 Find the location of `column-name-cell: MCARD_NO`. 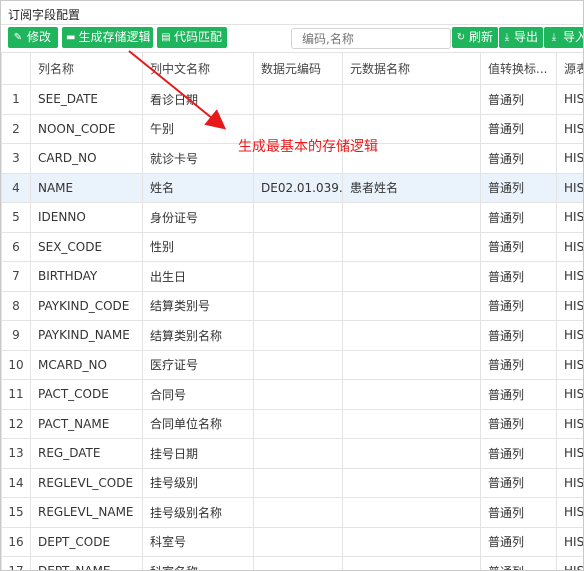

column-name-cell: MCARD_NO is located at coordinates (86, 364).